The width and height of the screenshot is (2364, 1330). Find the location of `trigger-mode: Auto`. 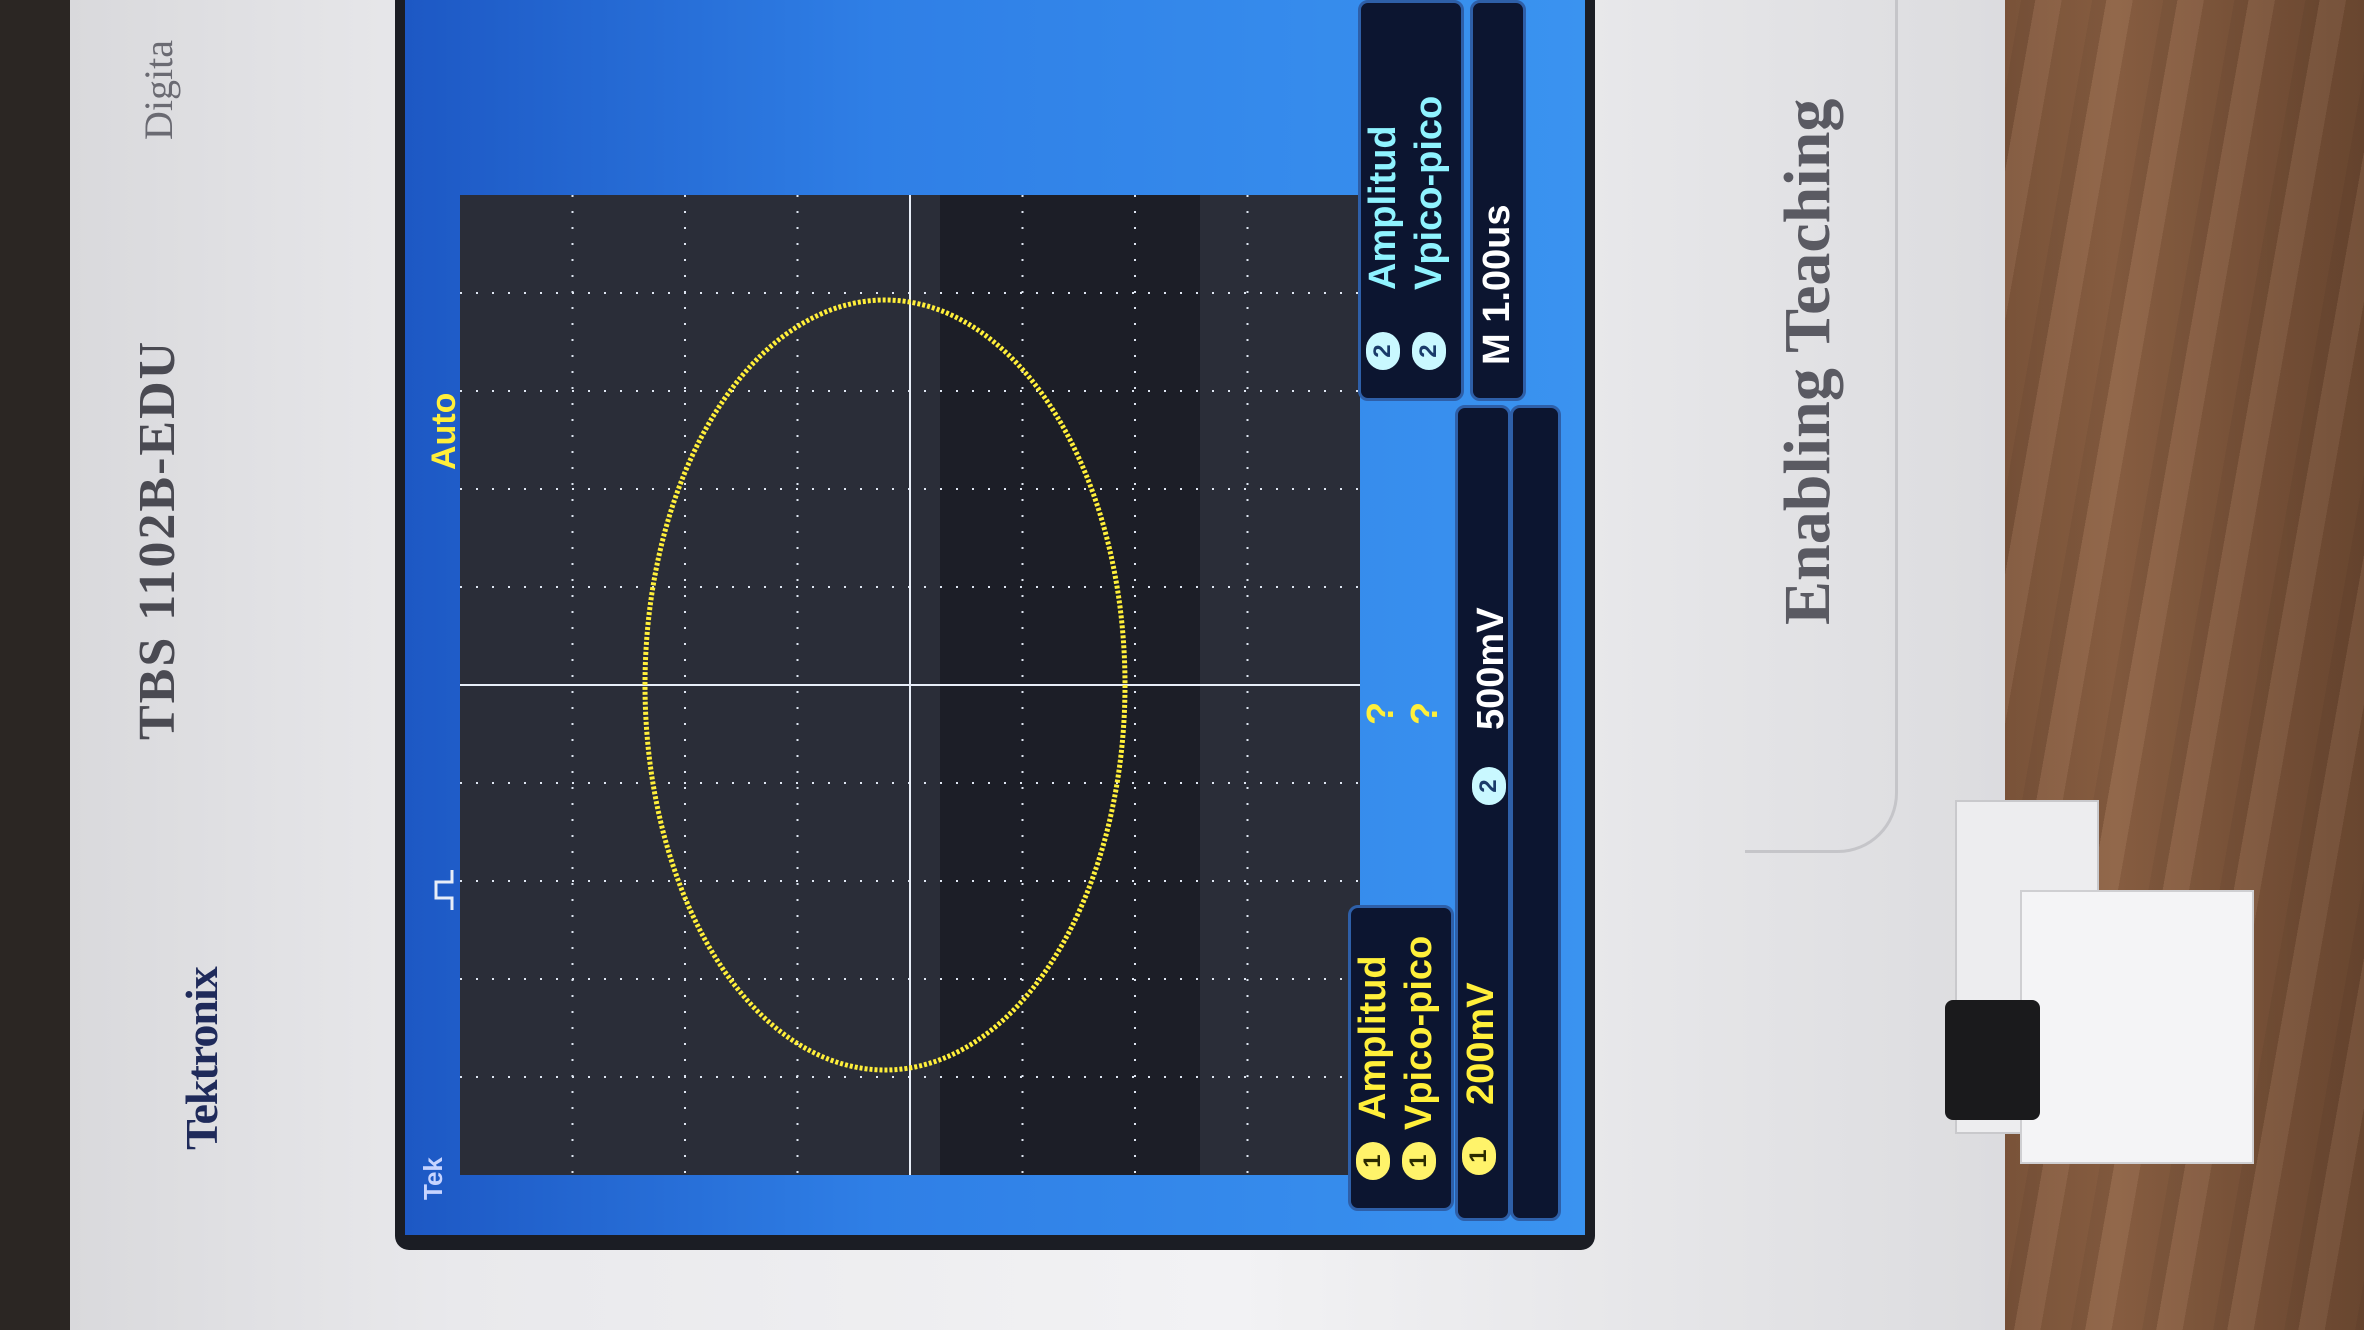

trigger-mode: Auto is located at coordinates (444, 431).